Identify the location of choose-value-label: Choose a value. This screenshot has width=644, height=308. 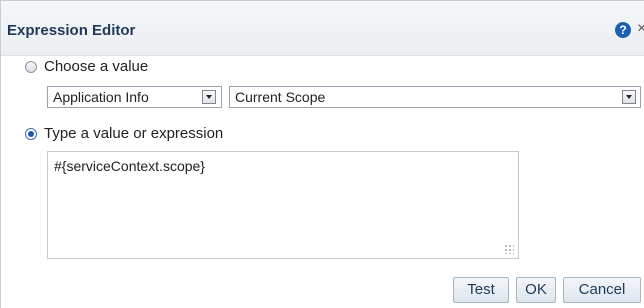
(96, 66).